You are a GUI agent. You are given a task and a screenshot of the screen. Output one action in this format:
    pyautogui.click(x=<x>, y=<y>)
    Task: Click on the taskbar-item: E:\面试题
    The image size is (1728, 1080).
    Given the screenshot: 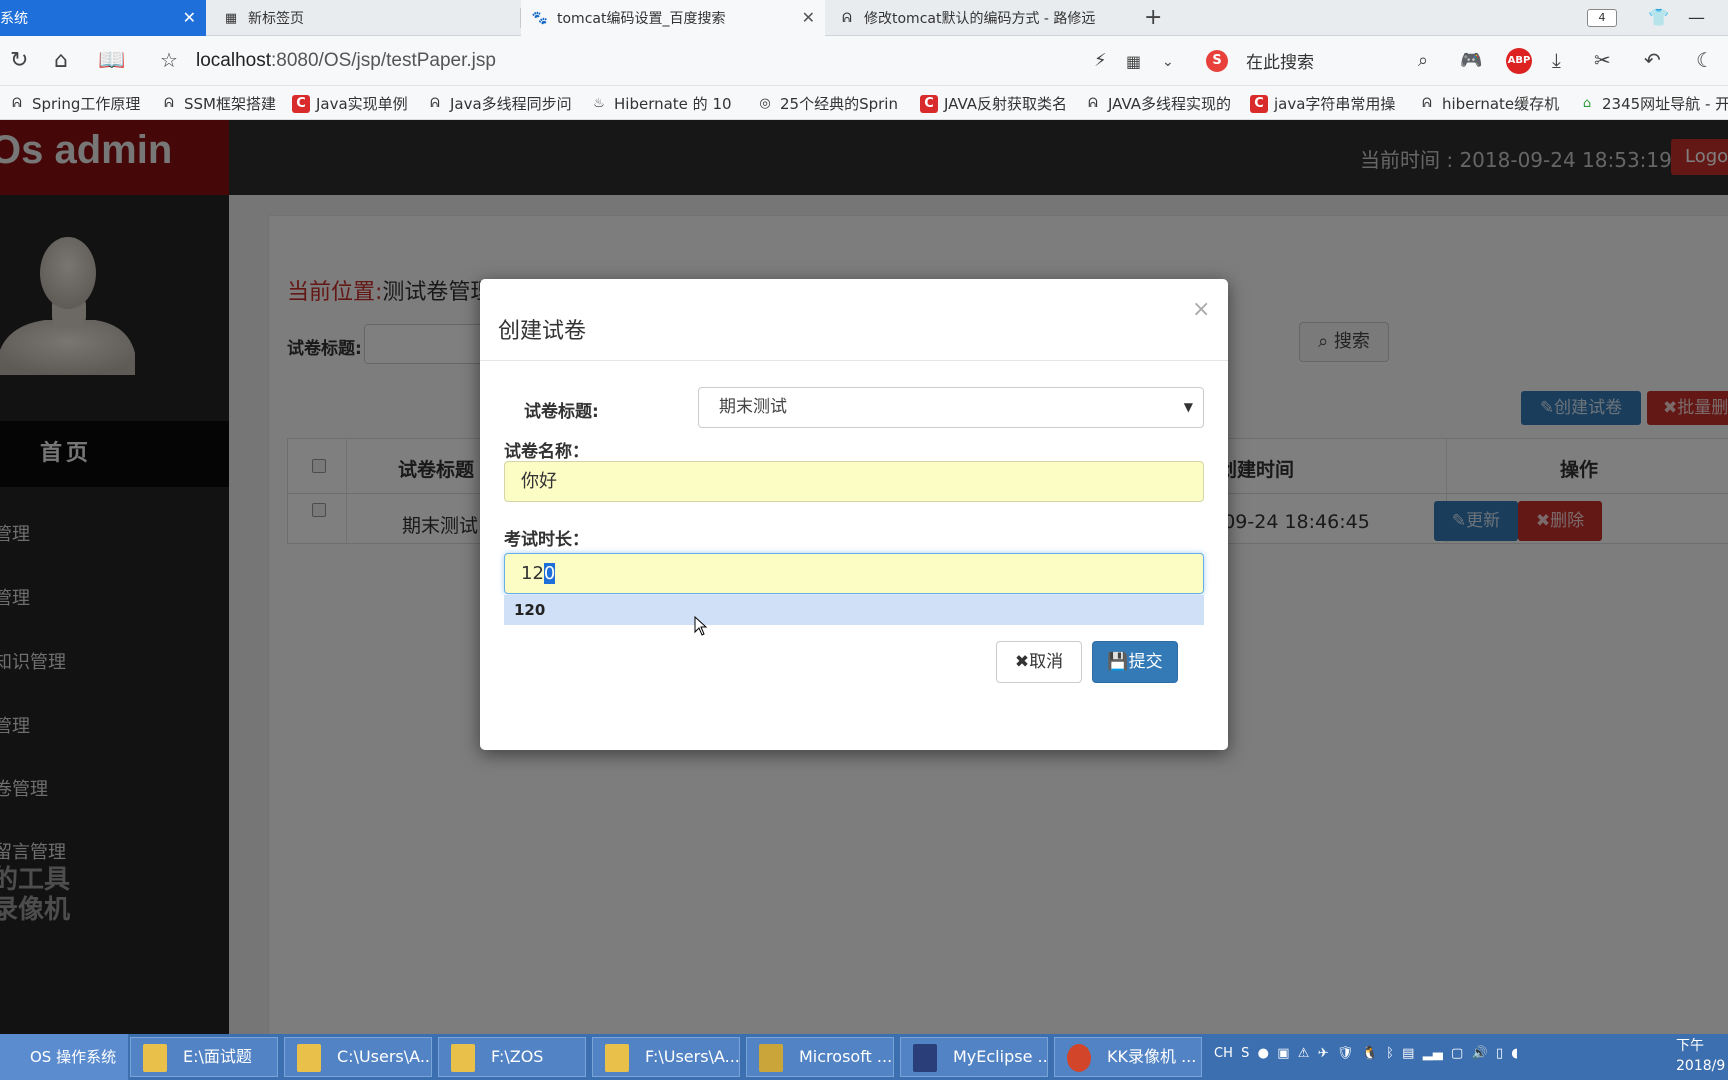 What is the action you would take?
    pyautogui.click(x=204, y=1057)
    